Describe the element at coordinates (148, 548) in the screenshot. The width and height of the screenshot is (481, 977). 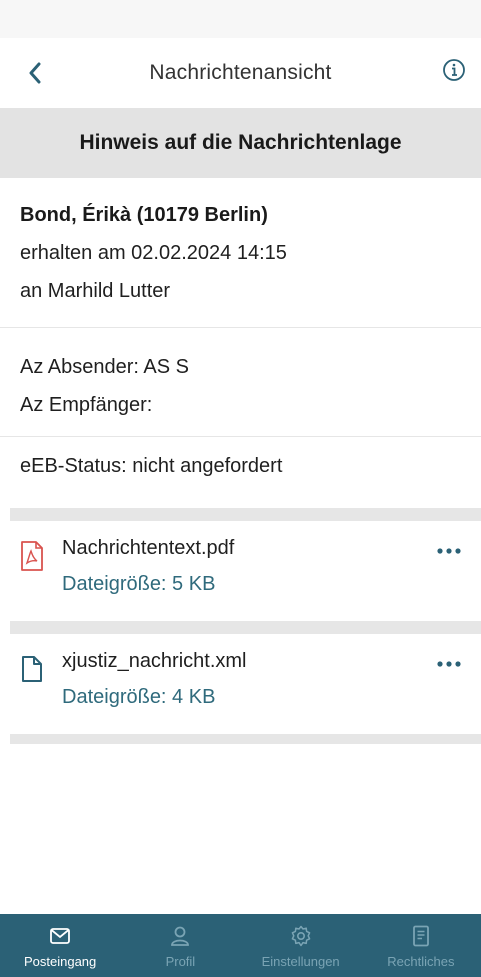
I see `attachment-name: Nachrichtentext.pdf` at that location.